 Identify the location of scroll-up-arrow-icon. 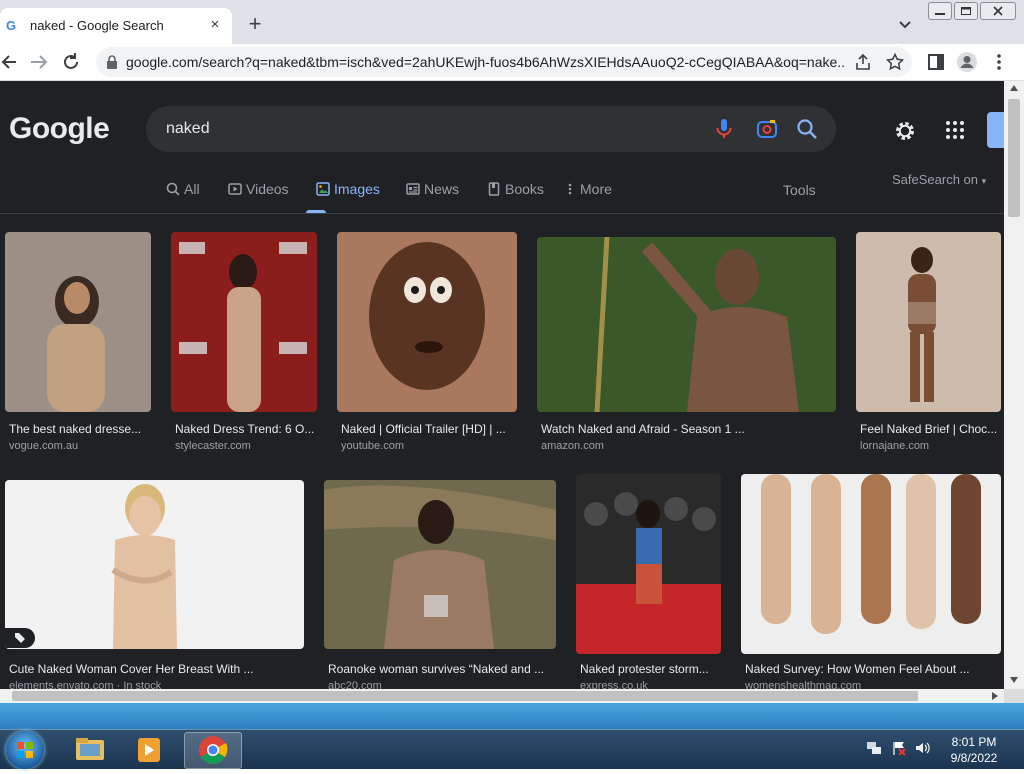
(1014, 88).